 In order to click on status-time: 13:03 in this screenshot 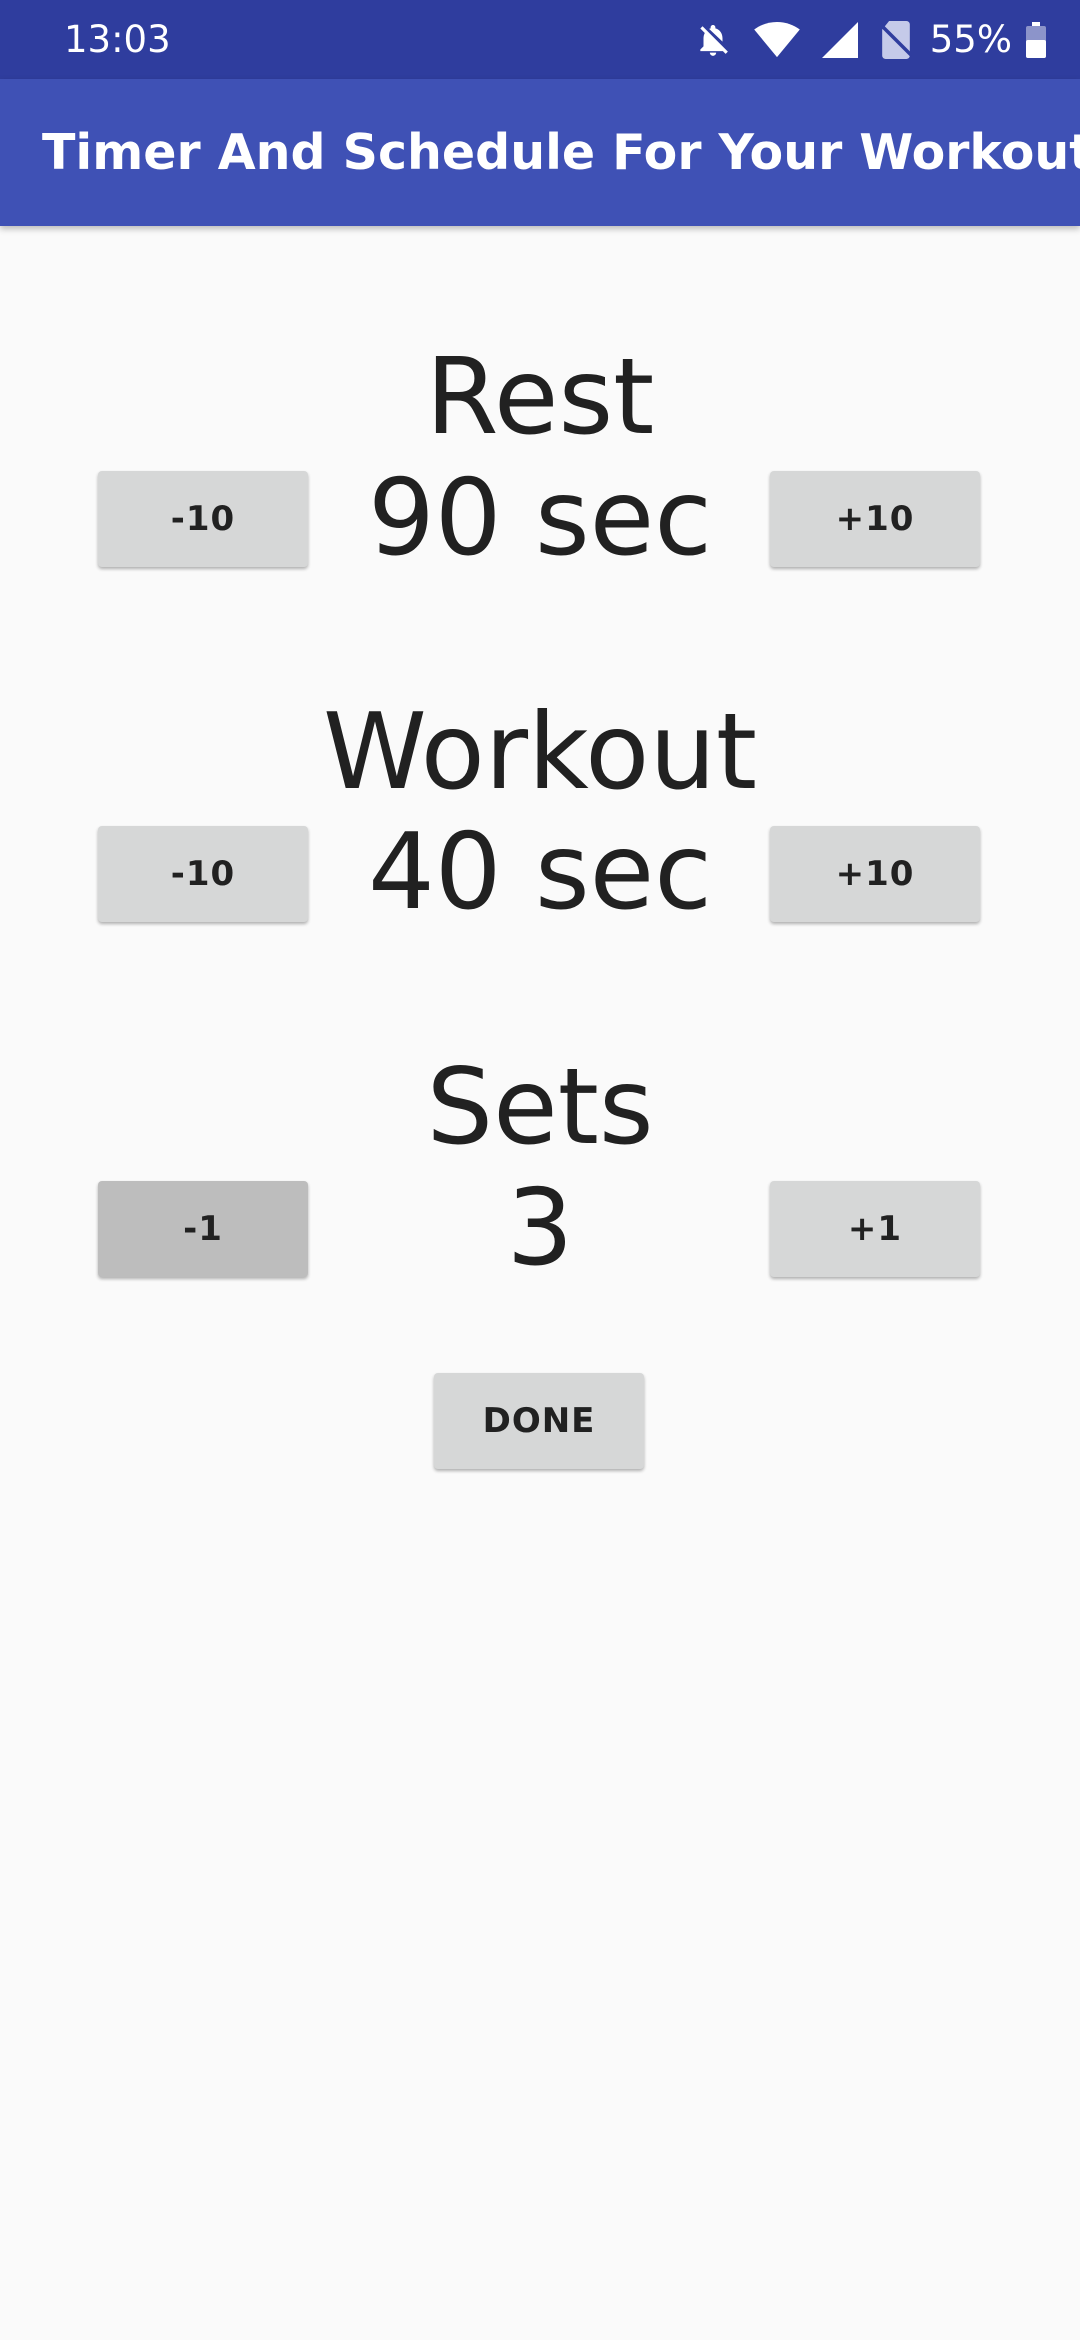, I will do `click(117, 39)`.